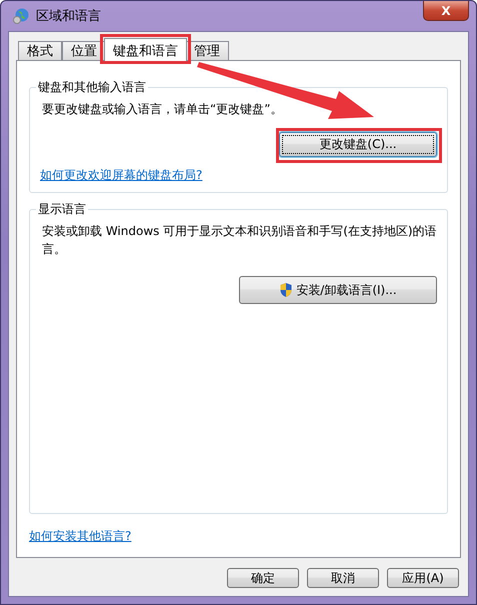 This screenshot has height=605, width=477. Describe the element at coordinates (80, 536) in the screenshot. I see `install-languages-link: 如何安装其他语言?` at that location.